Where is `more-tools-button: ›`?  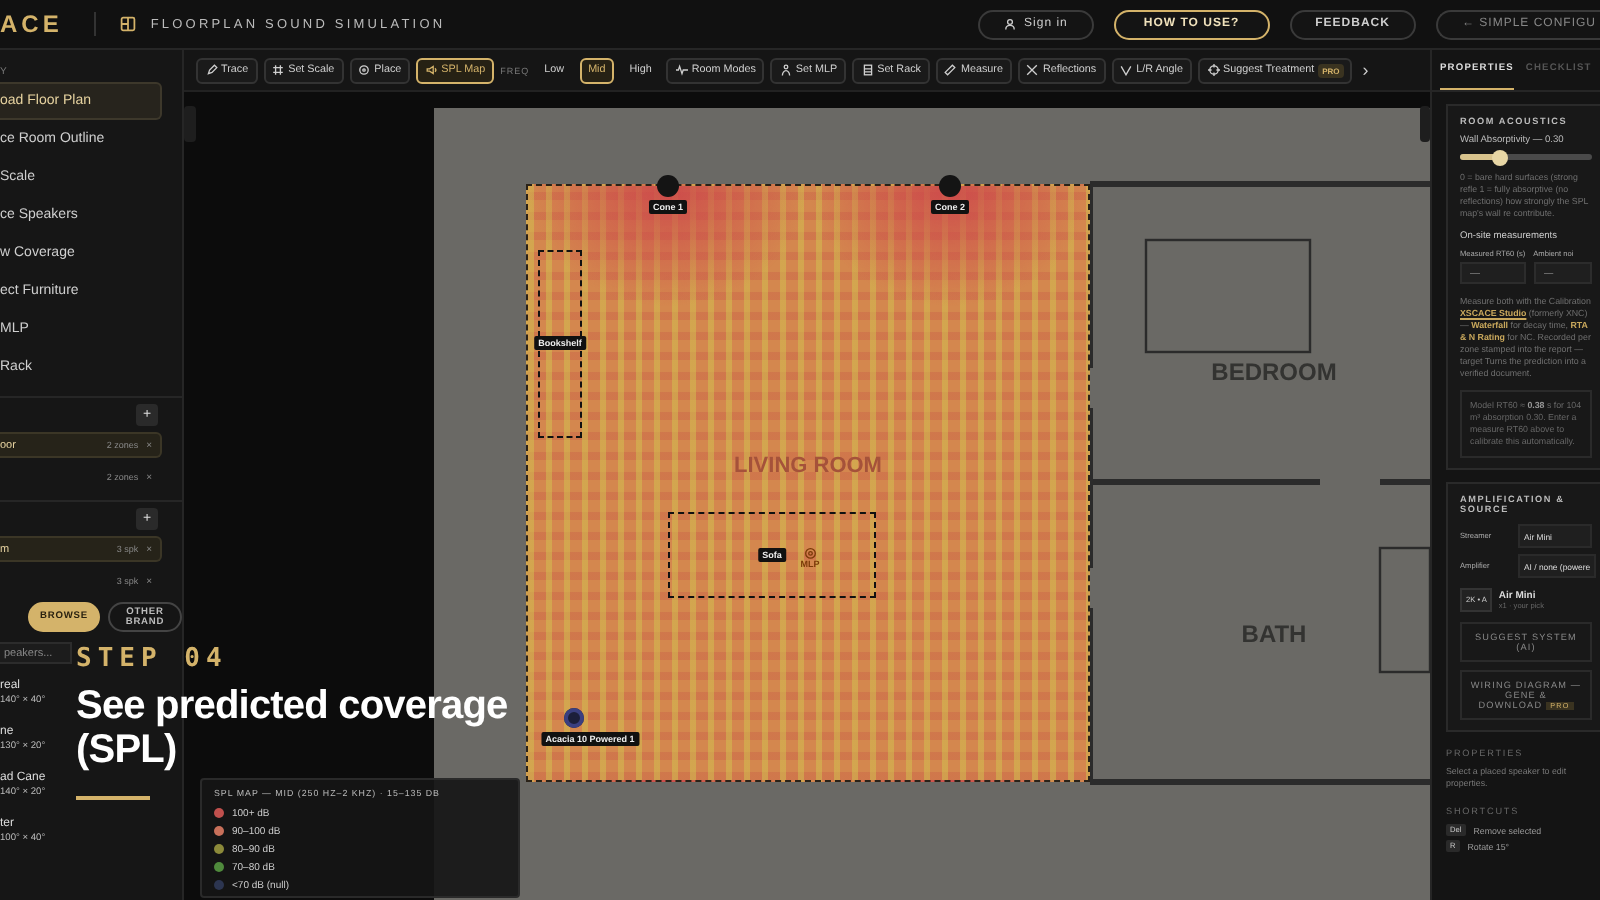 more-tools-button: › is located at coordinates (1365, 70).